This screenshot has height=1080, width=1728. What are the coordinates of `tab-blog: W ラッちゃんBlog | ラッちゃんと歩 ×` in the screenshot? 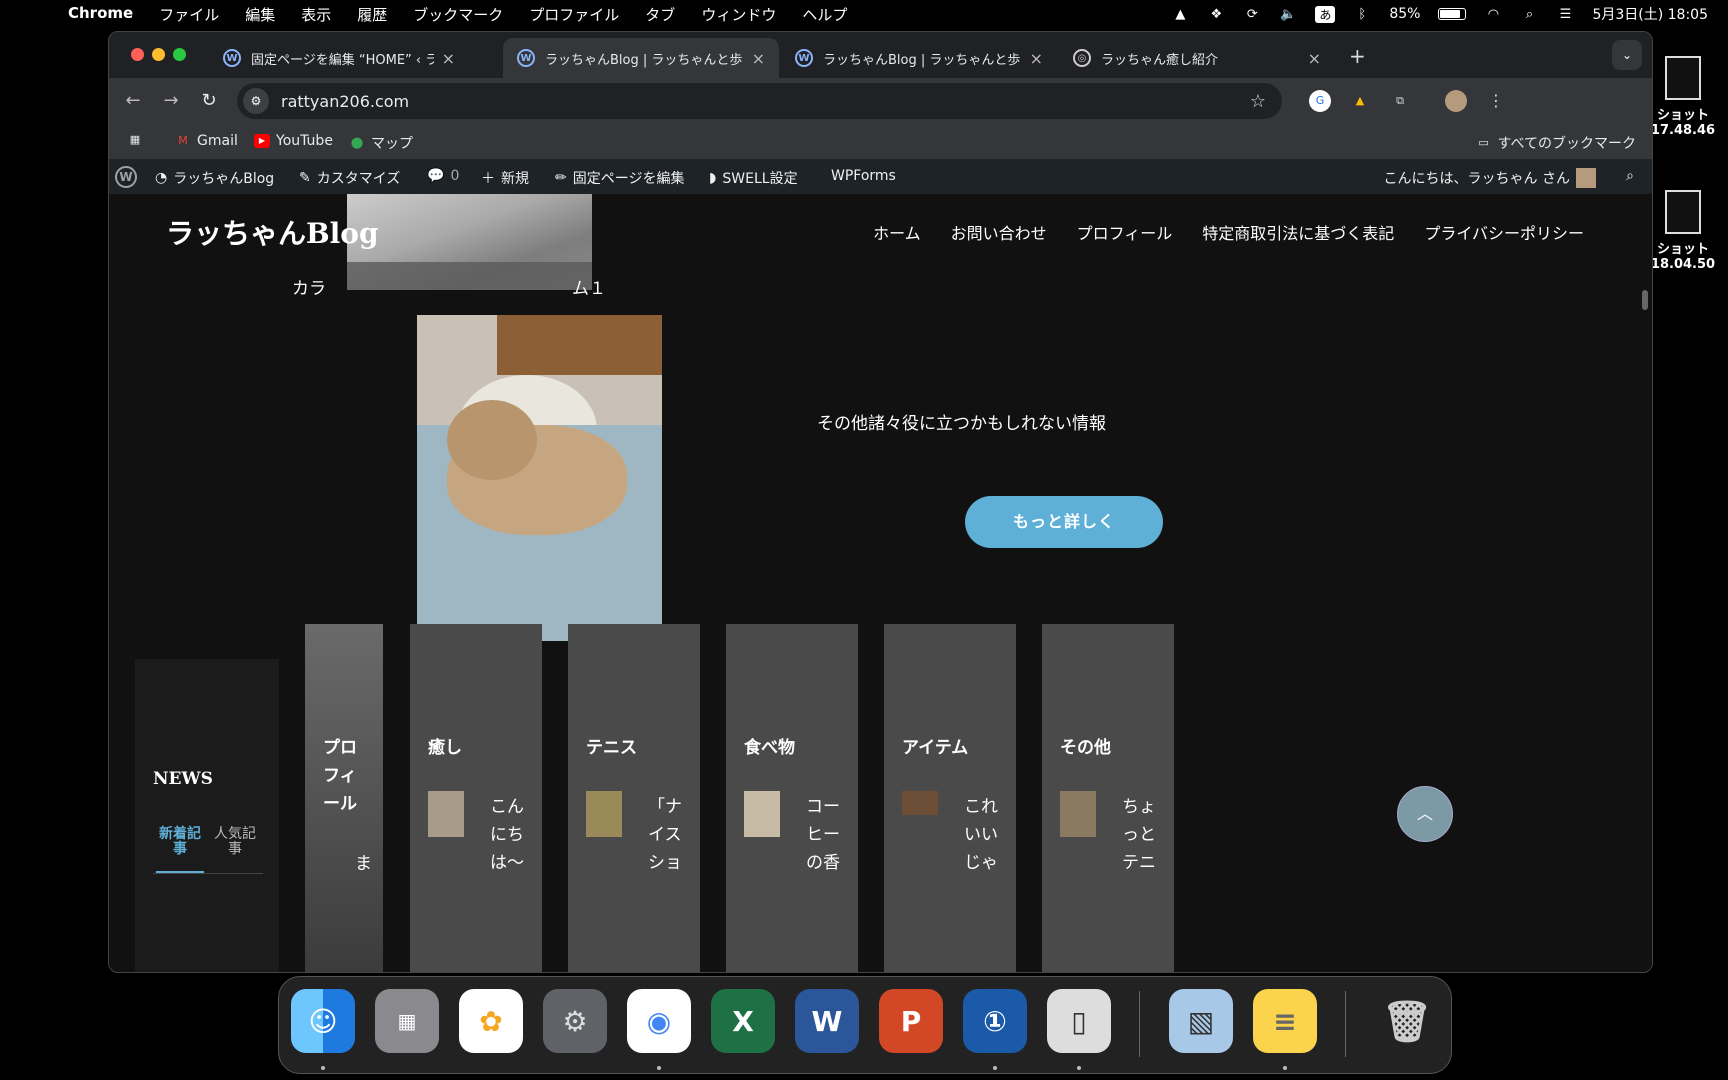 It's located at (919, 58).